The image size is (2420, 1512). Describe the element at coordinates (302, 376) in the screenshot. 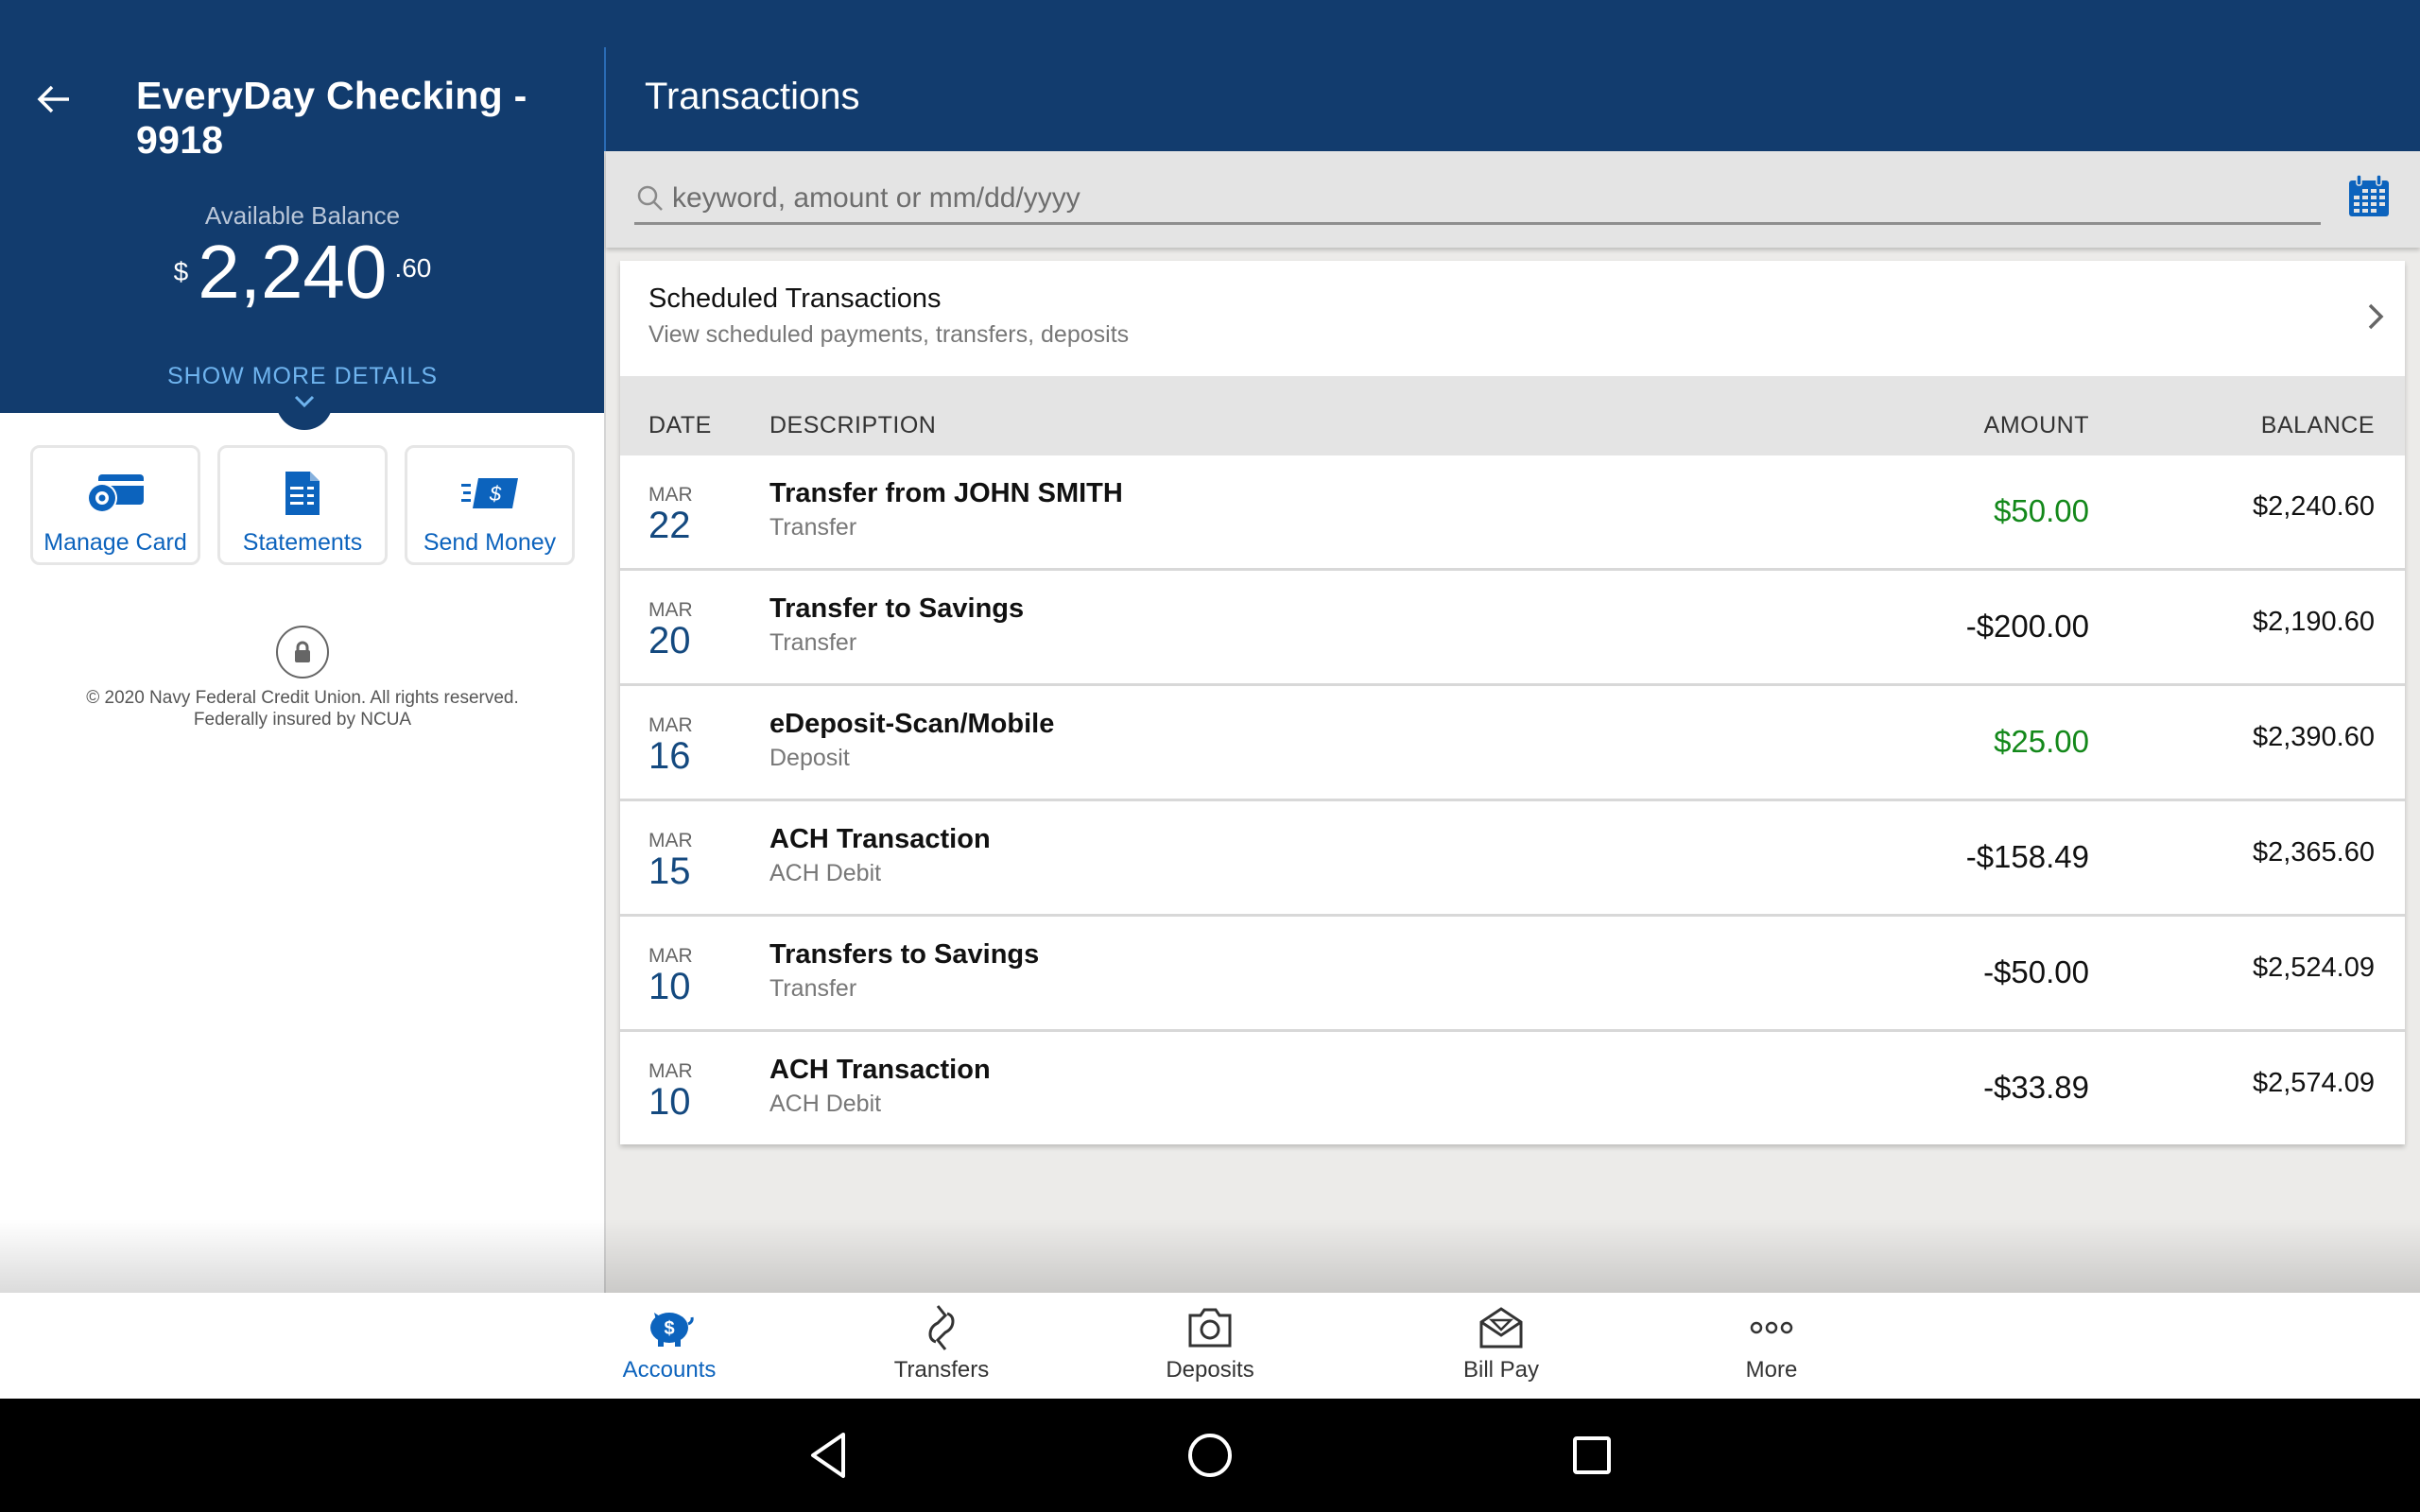

I see `show-more-details-link: SHOW MORE DETAILS` at that location.